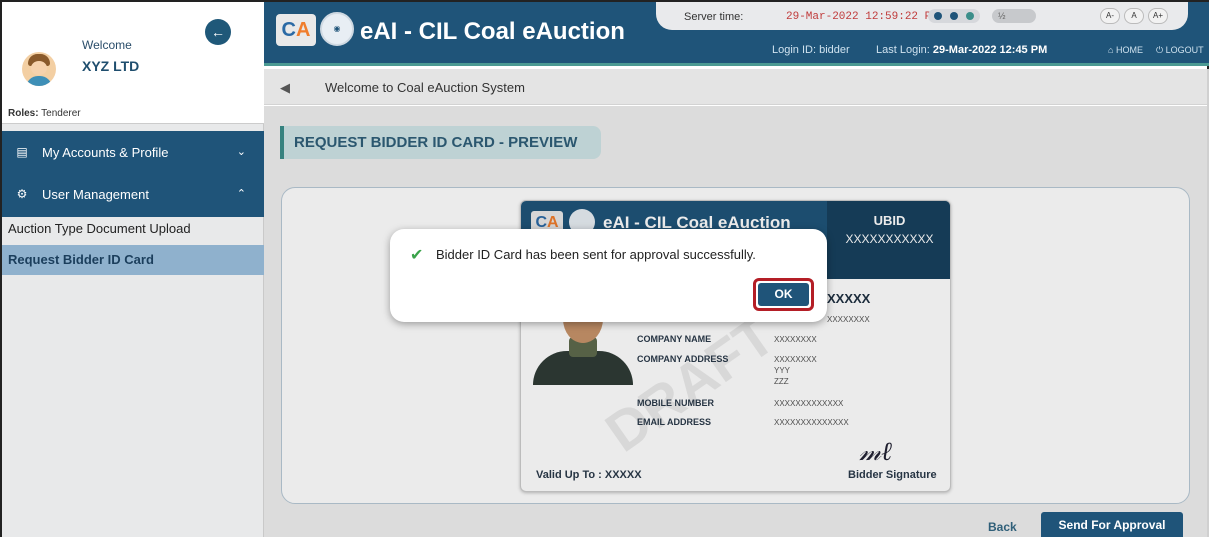 The width and height of the screenshot is (1209, 537). Describe the element at coordinates (95, 194) in the screenshot. I see `menu-label: User Management` at that location.